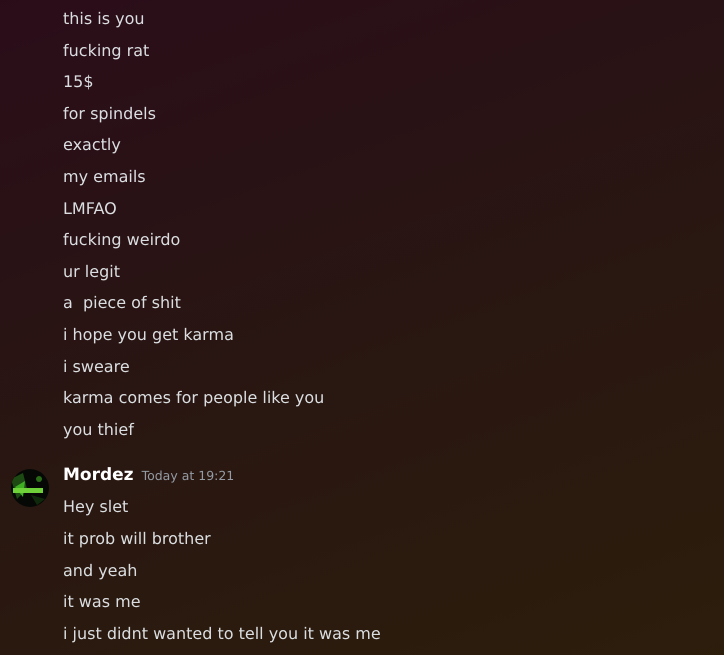 The image size is (724, 655). What do you see at coordinates (106, 51) in the screenshot?
I see `message-text: fucking rat` at bounding box center [106, 51].